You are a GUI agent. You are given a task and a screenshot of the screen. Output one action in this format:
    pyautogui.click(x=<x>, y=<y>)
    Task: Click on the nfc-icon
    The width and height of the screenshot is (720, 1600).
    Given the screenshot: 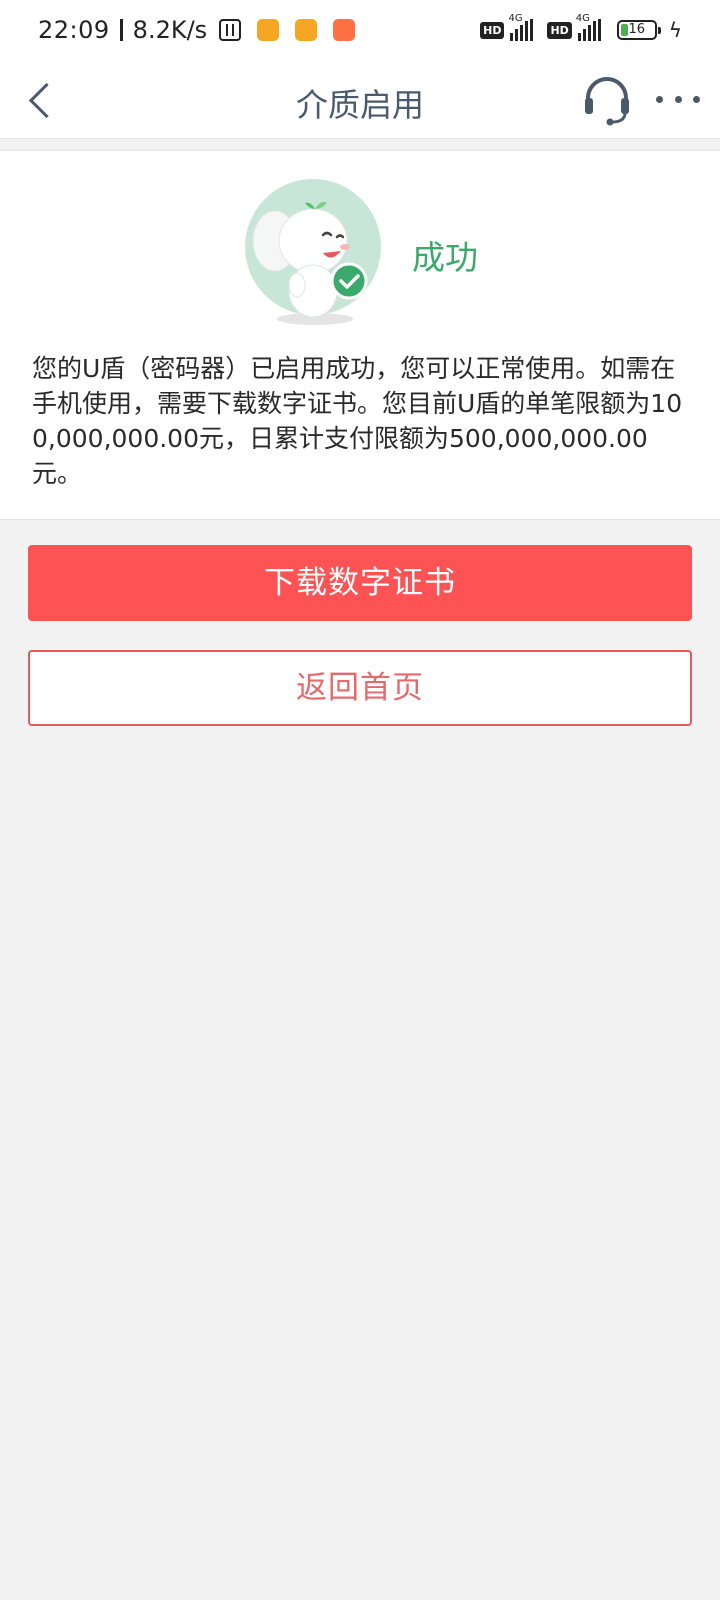 What is the action you would take?
    pyautogui.click(x=230, y=30)
    